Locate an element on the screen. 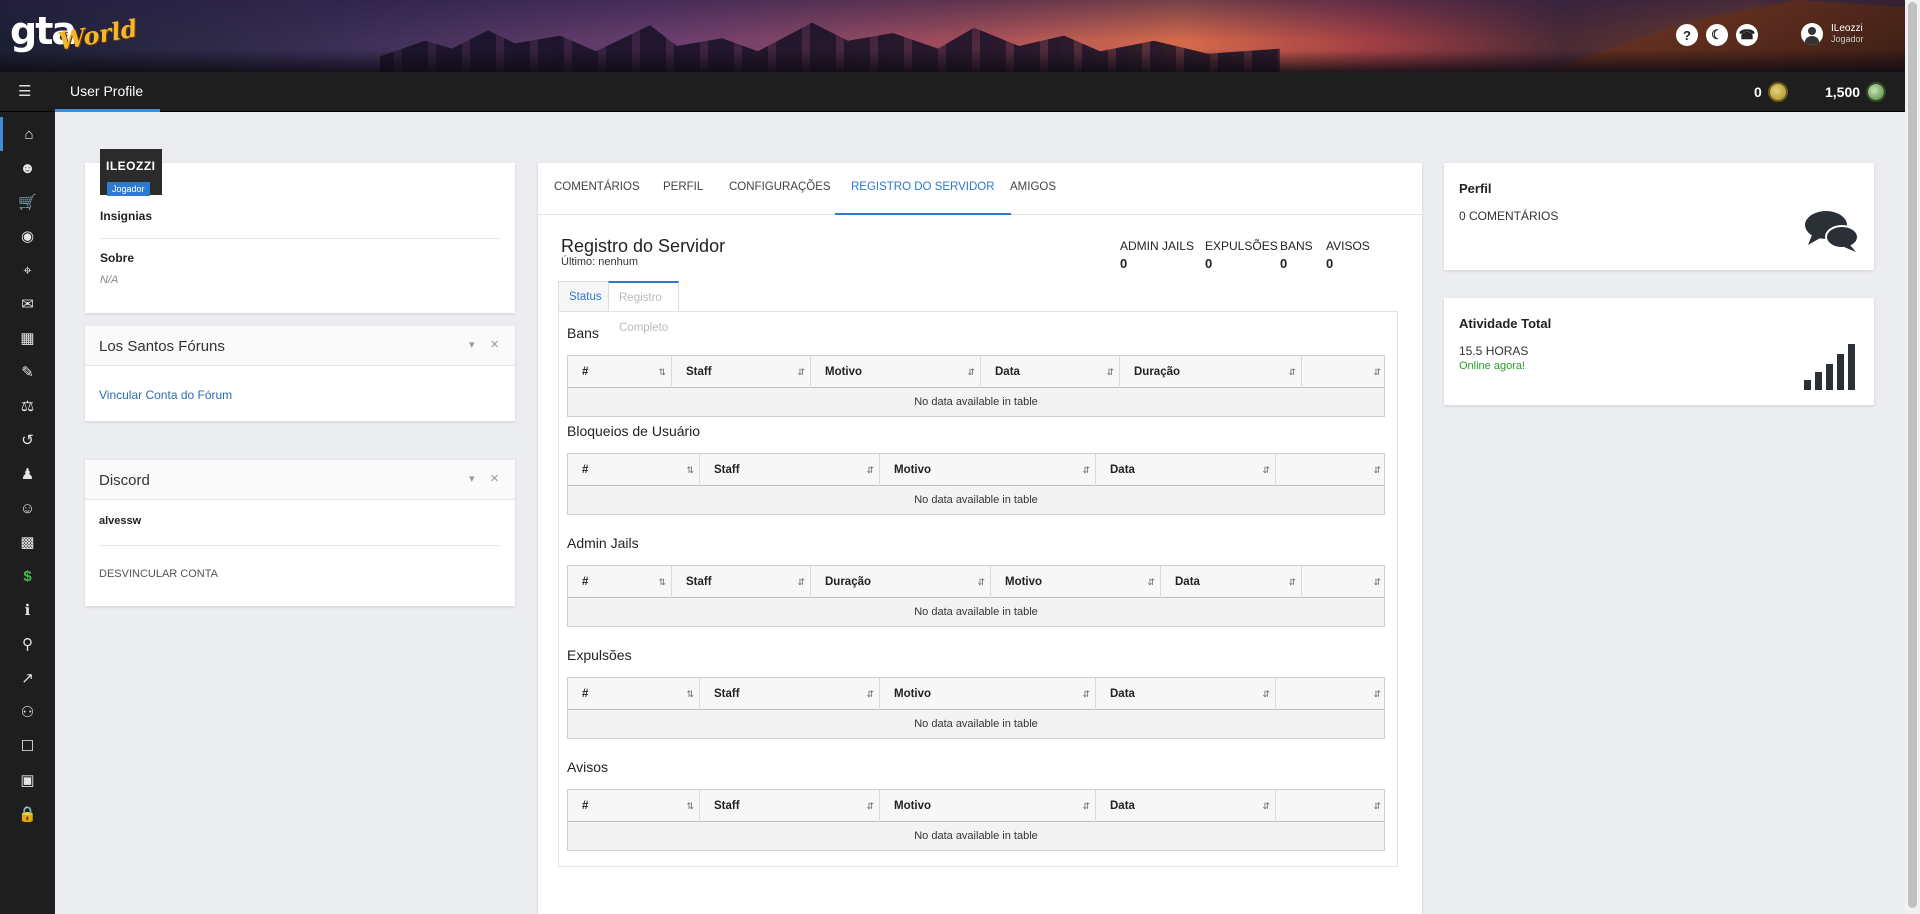  scrollbar-thumb is located at coordinates (1912, 455).